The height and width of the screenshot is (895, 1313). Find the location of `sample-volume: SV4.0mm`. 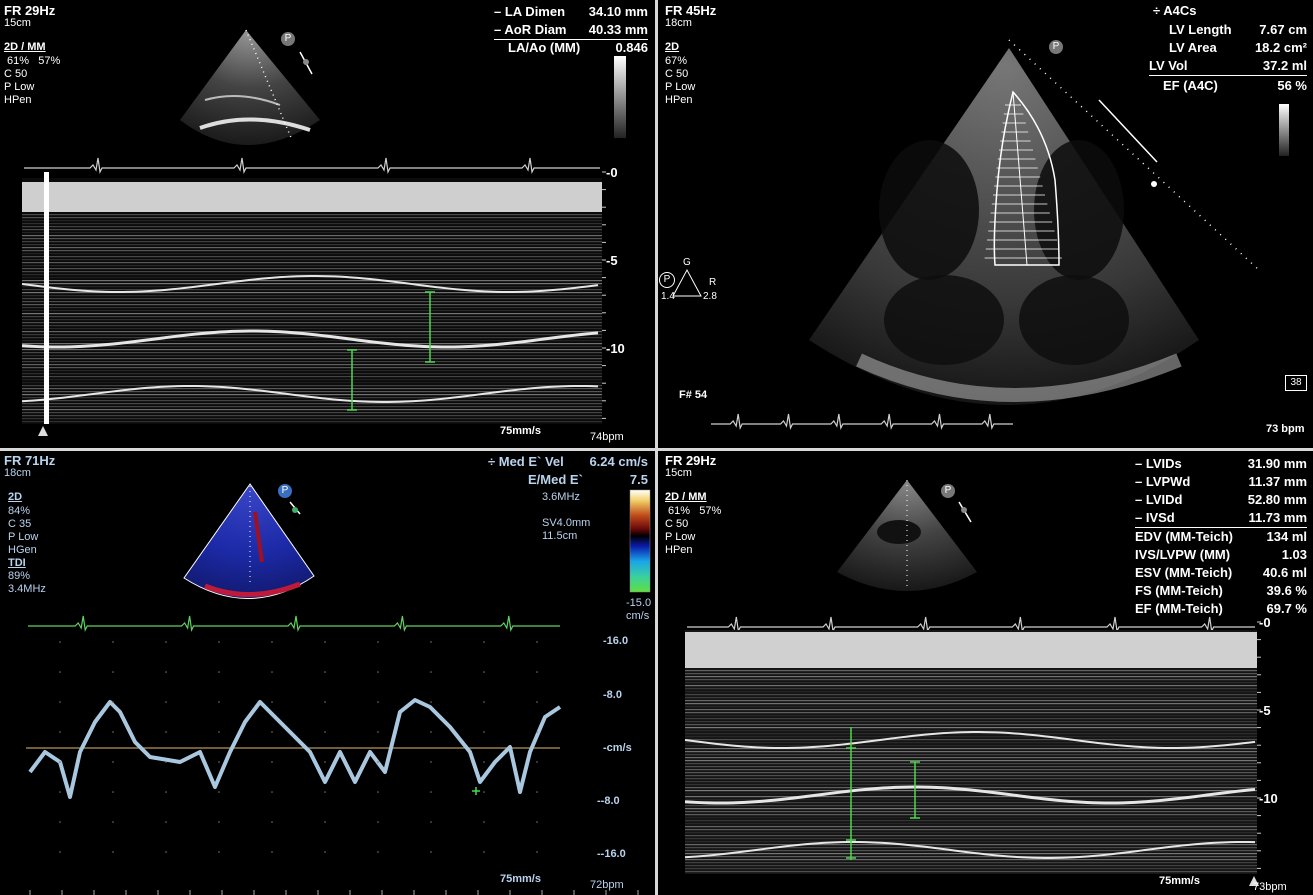

sample-volume: SV4.0mm is located at coordinates (566, 523).